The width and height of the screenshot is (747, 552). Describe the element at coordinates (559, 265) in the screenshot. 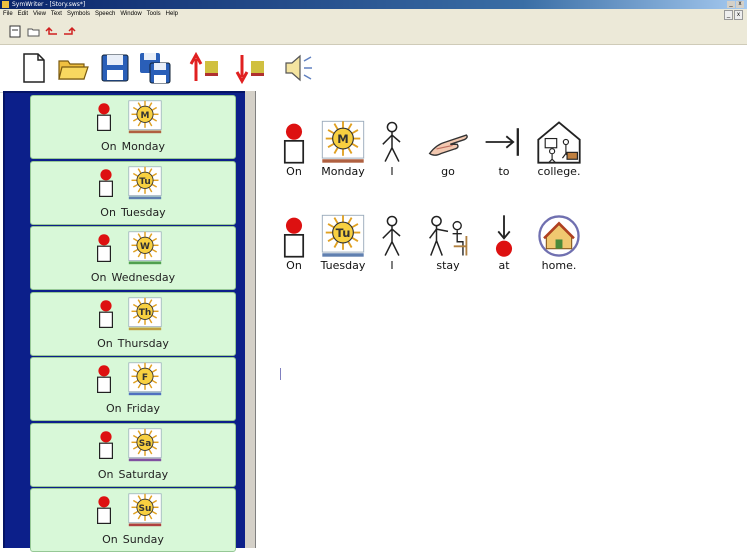

I see `symbol-word-label: home.` at that location.